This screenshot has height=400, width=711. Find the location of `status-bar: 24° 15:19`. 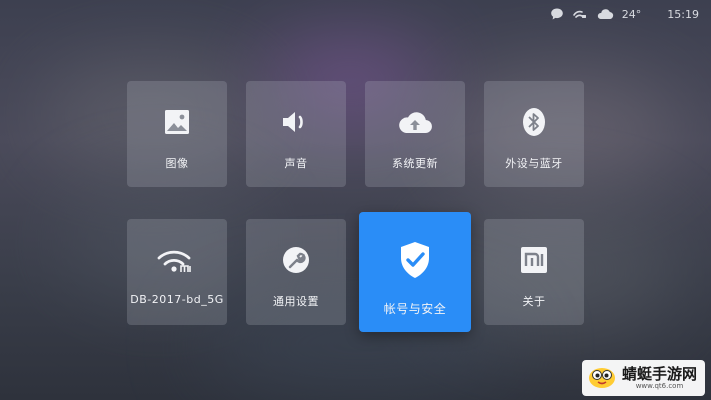

status-bar: 24° 15:19 is located at coordinates (624, 14).